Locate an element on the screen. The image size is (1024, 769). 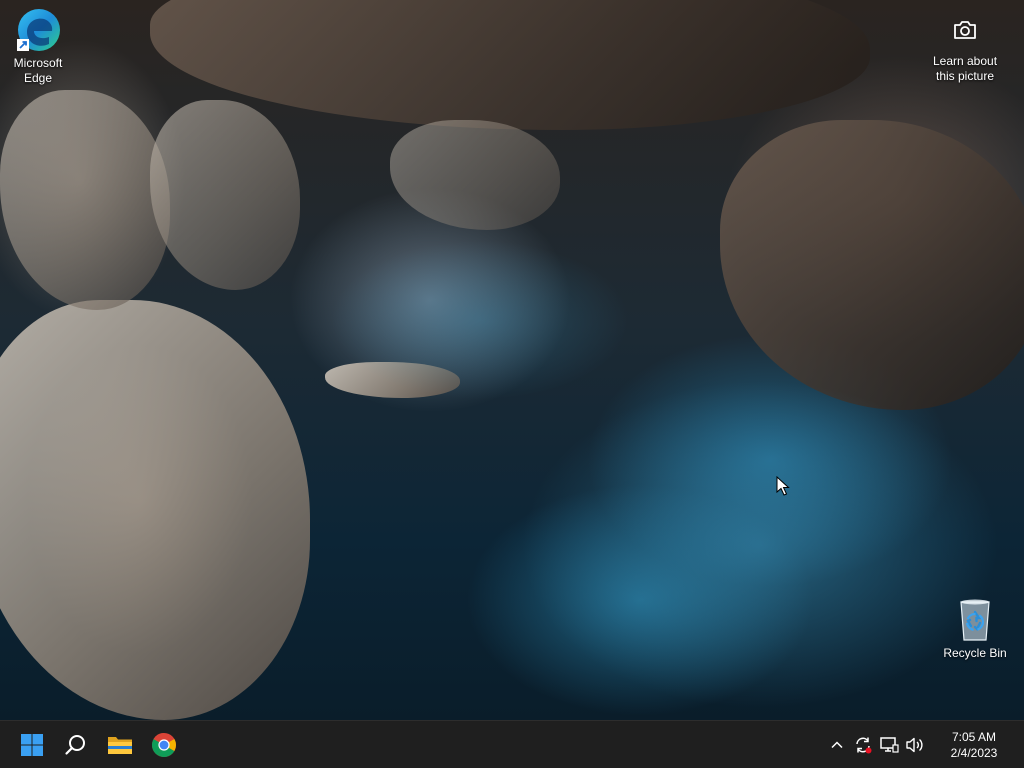
chrome-icon is located at coordinates (163, 745).